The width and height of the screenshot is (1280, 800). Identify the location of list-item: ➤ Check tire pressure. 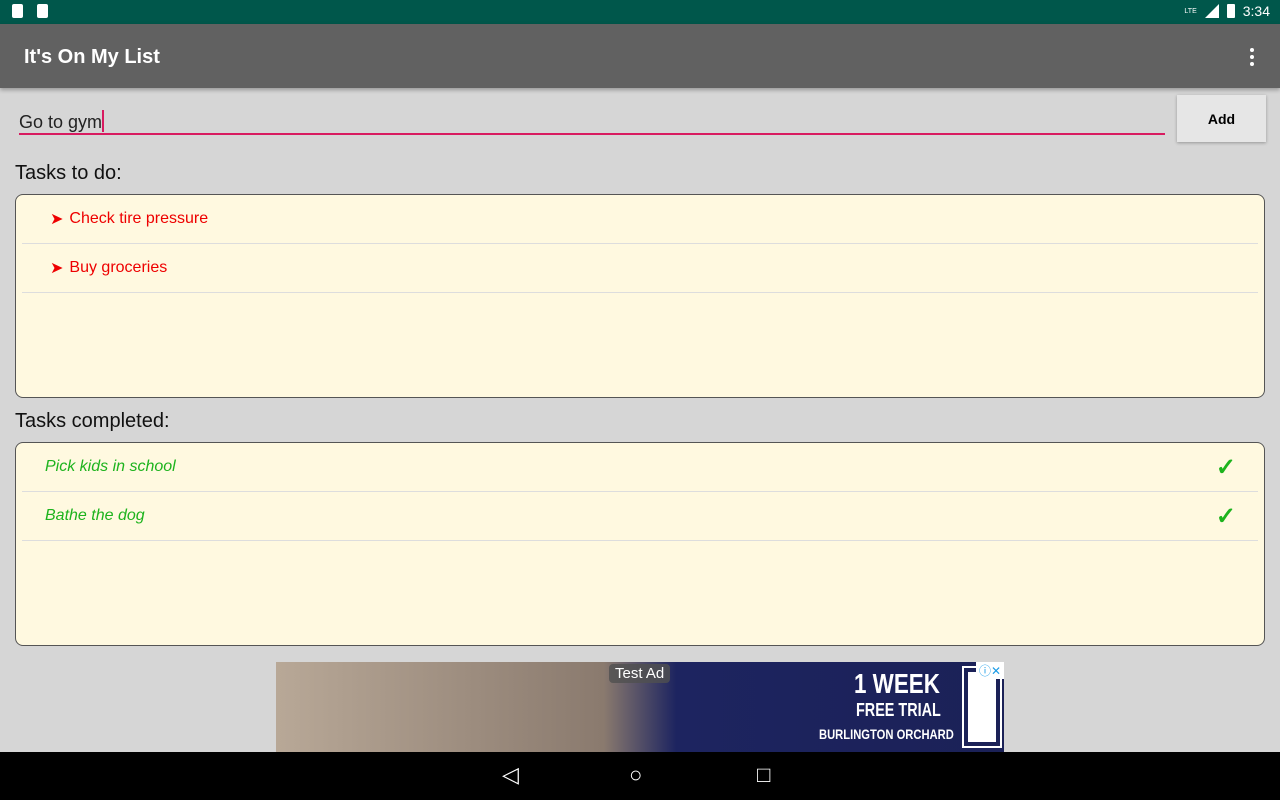
(640, 219).